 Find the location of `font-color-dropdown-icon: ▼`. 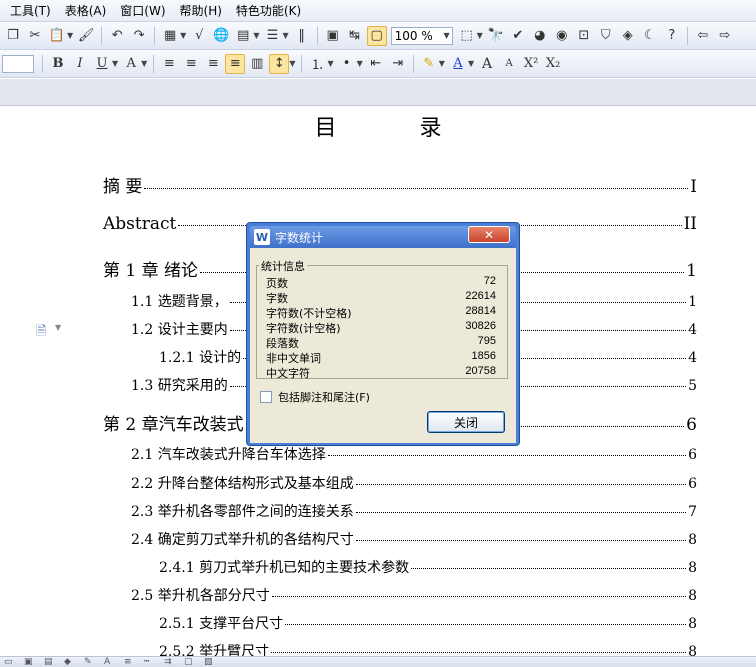

font-color-dropdown-icon: ▼ is located at coordinates (471, 63).